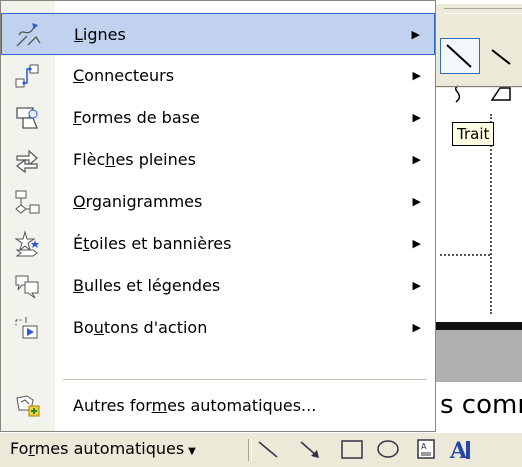 Image resolution: width=522 pixels, height=467 pixels. I want to click on menu-item-formes-de-base: Formes de base ▶, so click(218, 118).